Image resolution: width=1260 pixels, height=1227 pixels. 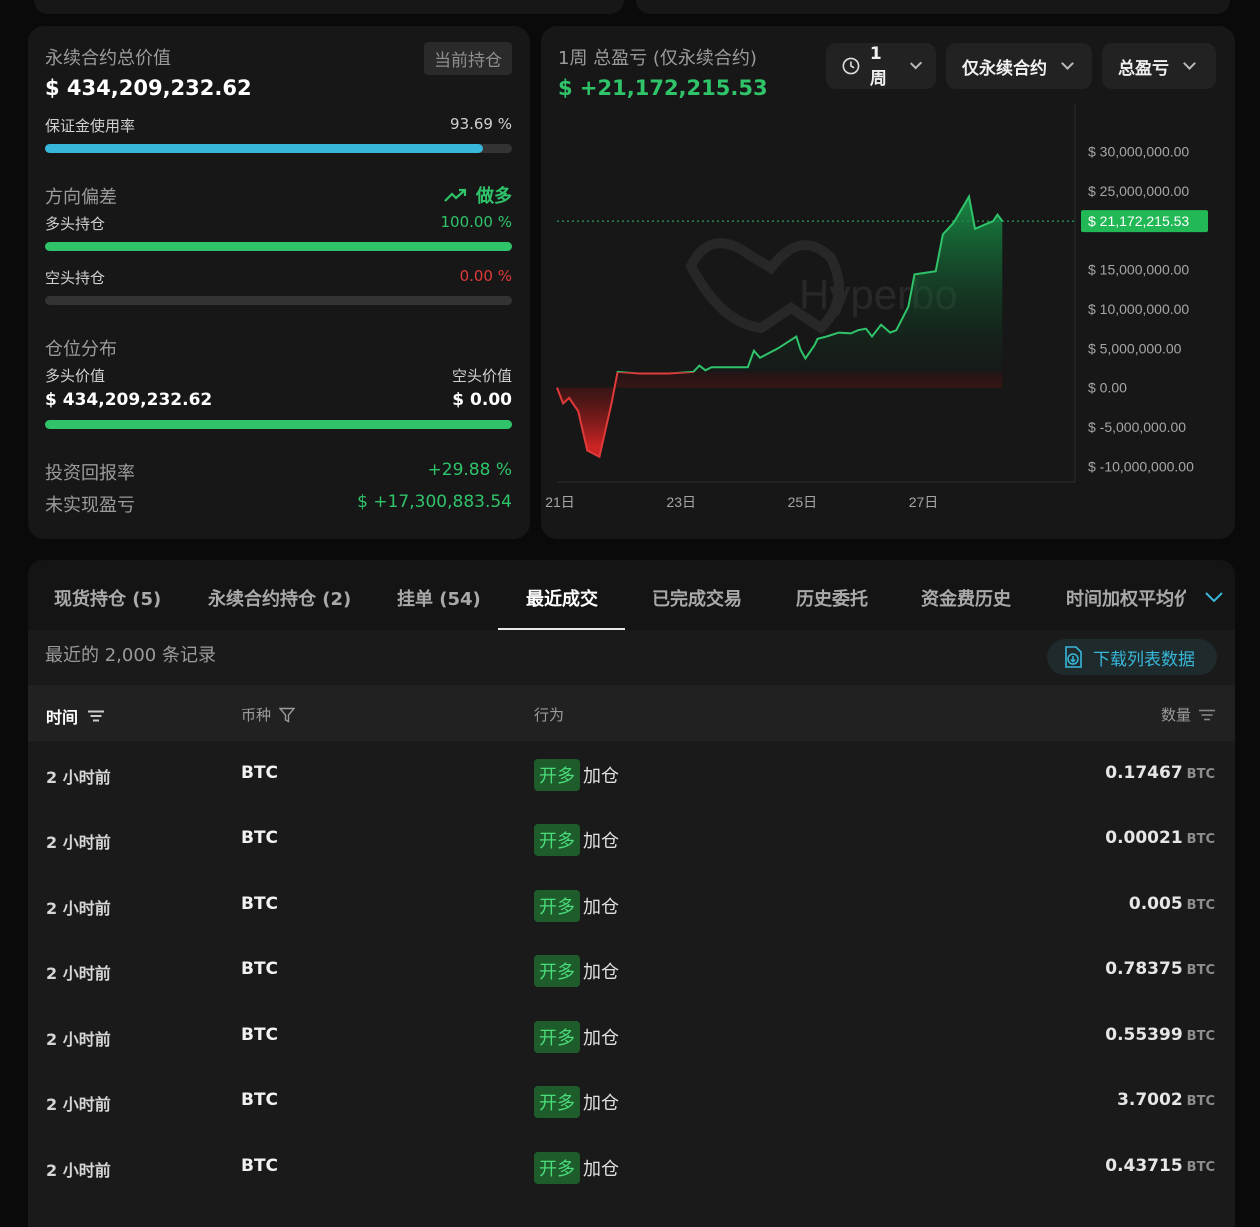 What do you see at coordinates (631, 713) in the screenshot?
I see `table-header: 时间 币种 行为 数量` at bounding box center [631, 713].